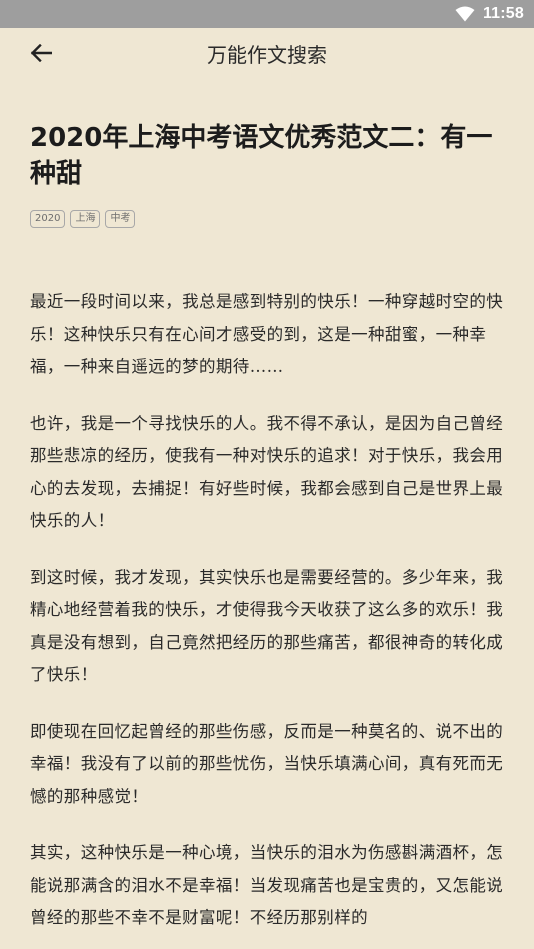 This screenshot has width=534, height=949. What do you see at coordinates (267, 219) in the screenshot?
I see `tag-list: 2020 上海 中考` at bounding box center [267, 219].